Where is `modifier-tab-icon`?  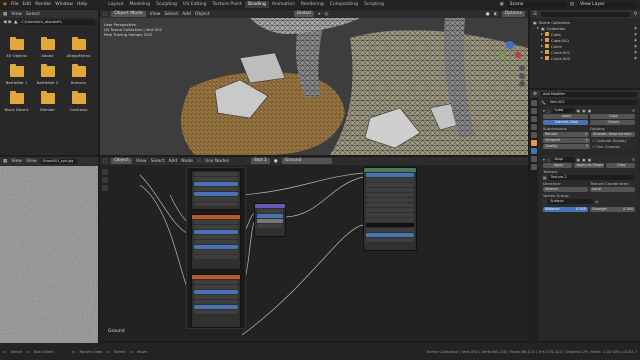 modifier-tab-icon is located at coordinates (534, 151).